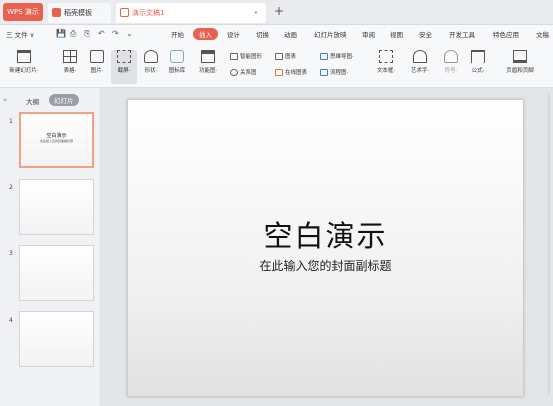  Describe the element at coordinates (290, 34) in the screenshot. I see `menu-animation: 动画` at that location.